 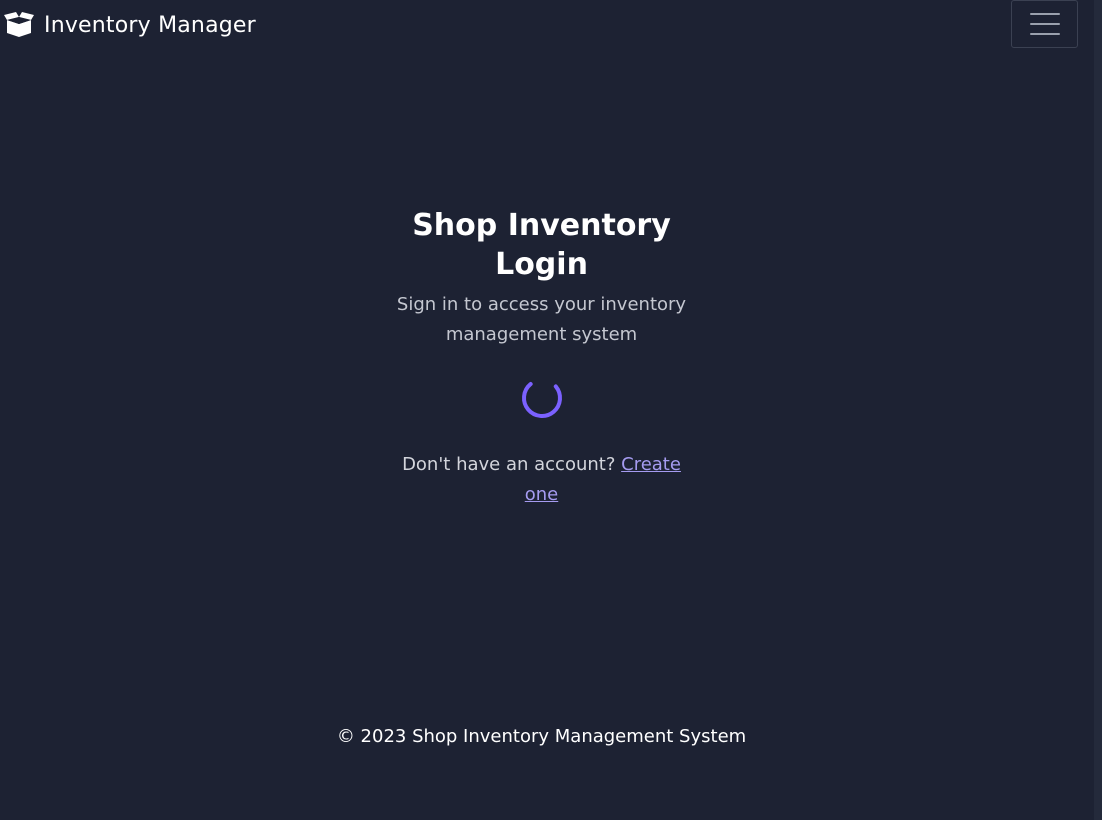 What do you see at coordinates (150, 25) in the screenshot?
I see `brand-title: Inventory Manager` at bounding box center [150, 25].